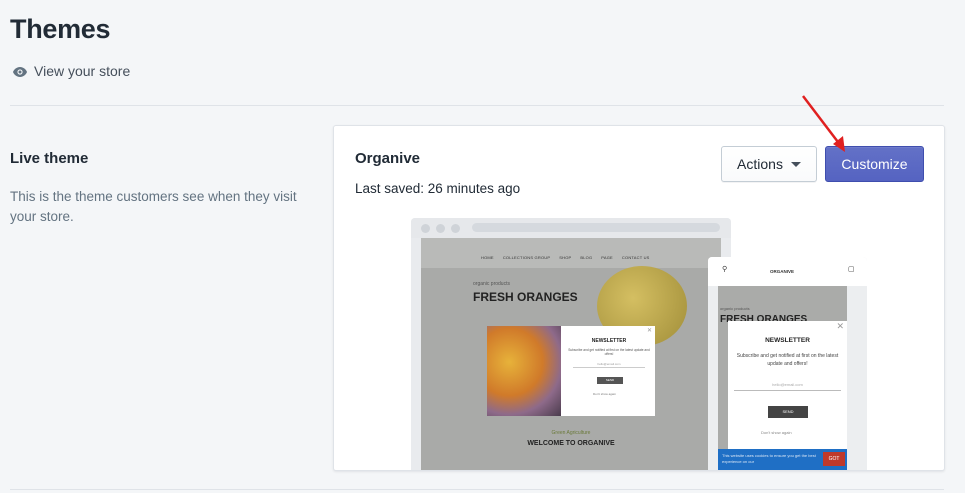 This screenshot has height=493, width=965. Describe the element at coordinates (477, 489) in the screenshot. I see `footer-divider` at that location.